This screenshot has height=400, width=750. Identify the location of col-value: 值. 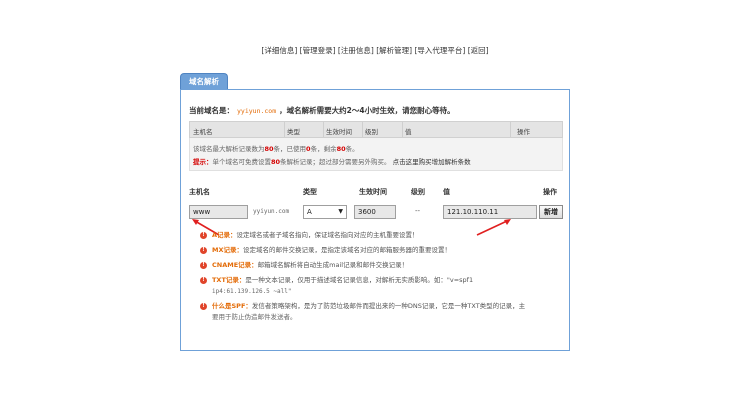
(408, 132).